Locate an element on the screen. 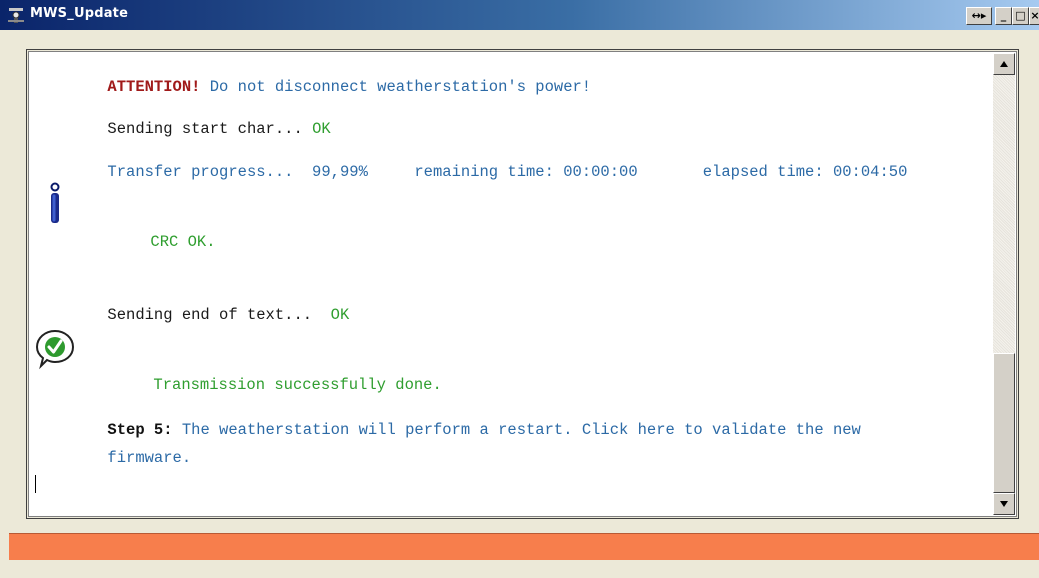  arrow-down-icon is located at coordinates (1004, 504).